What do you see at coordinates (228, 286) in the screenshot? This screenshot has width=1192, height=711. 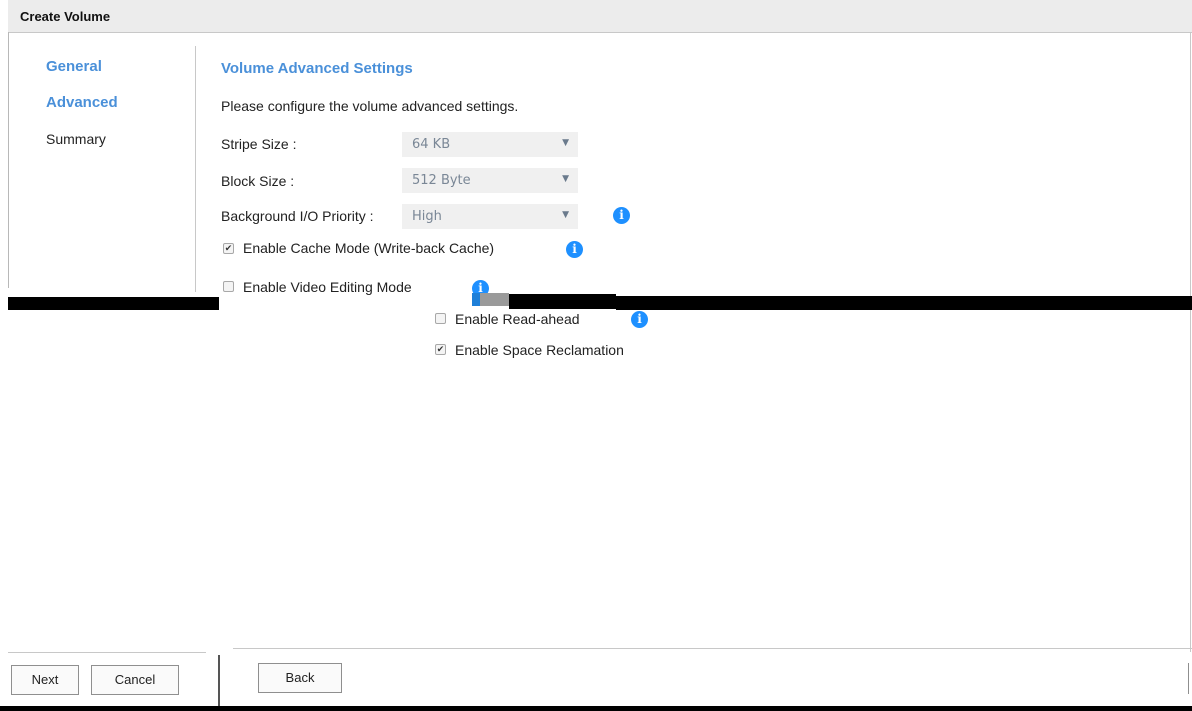 I see `video-editing-checkbox` at bounding box center [228, 286].